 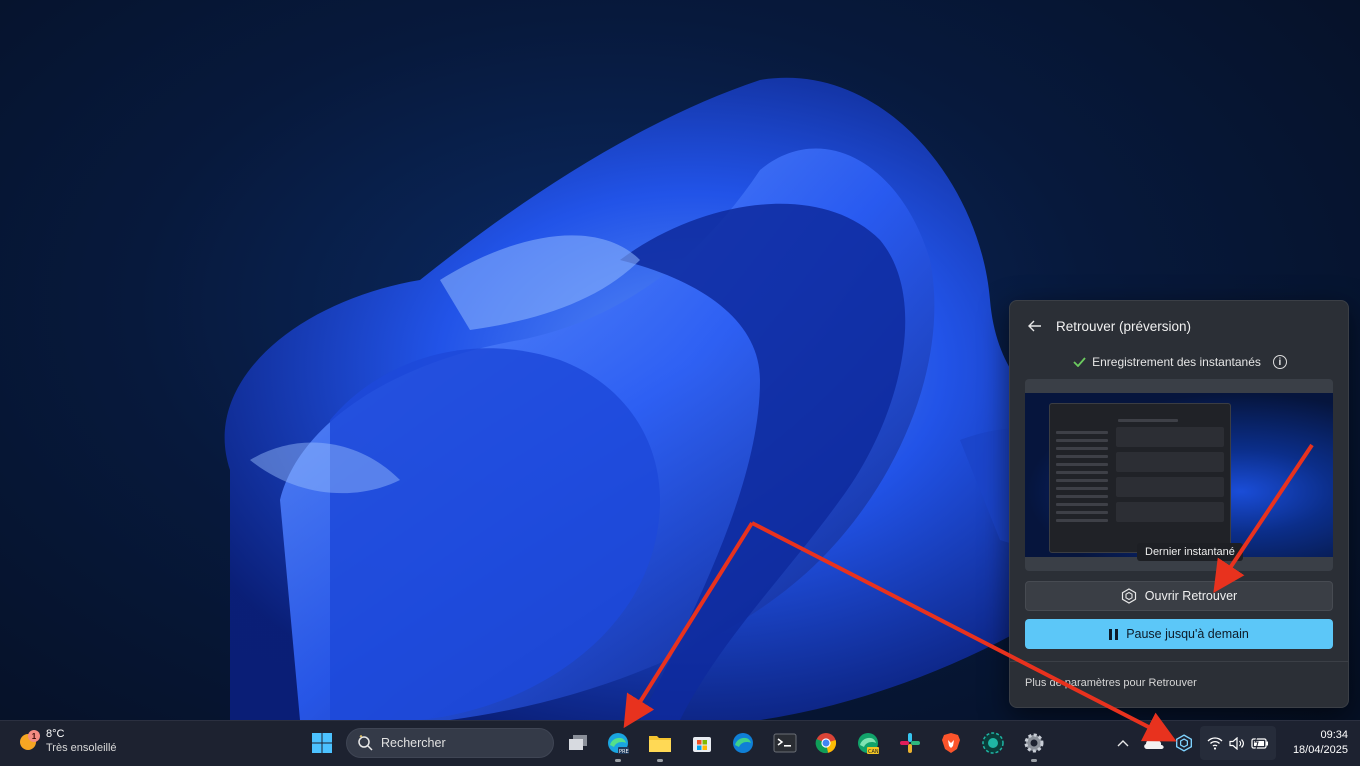 What do you see at coordinates (743, 743) in the screenshot?
I see `edge-icon` at bounding box center [743, 743].